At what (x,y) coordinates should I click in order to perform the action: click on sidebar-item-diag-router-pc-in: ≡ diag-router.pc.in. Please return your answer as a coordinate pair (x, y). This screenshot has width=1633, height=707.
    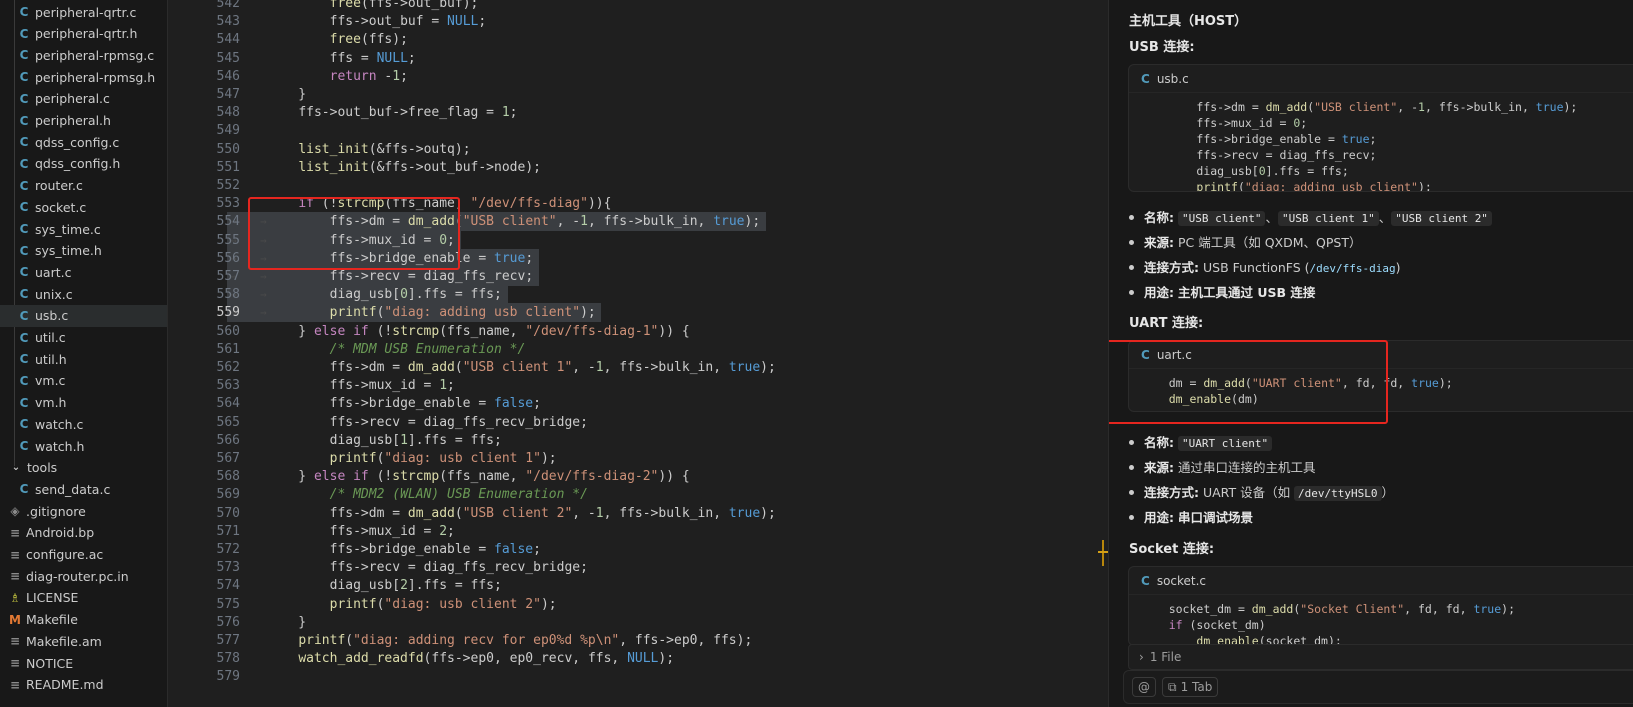
    Looking at the image, I should click on (83, 576).